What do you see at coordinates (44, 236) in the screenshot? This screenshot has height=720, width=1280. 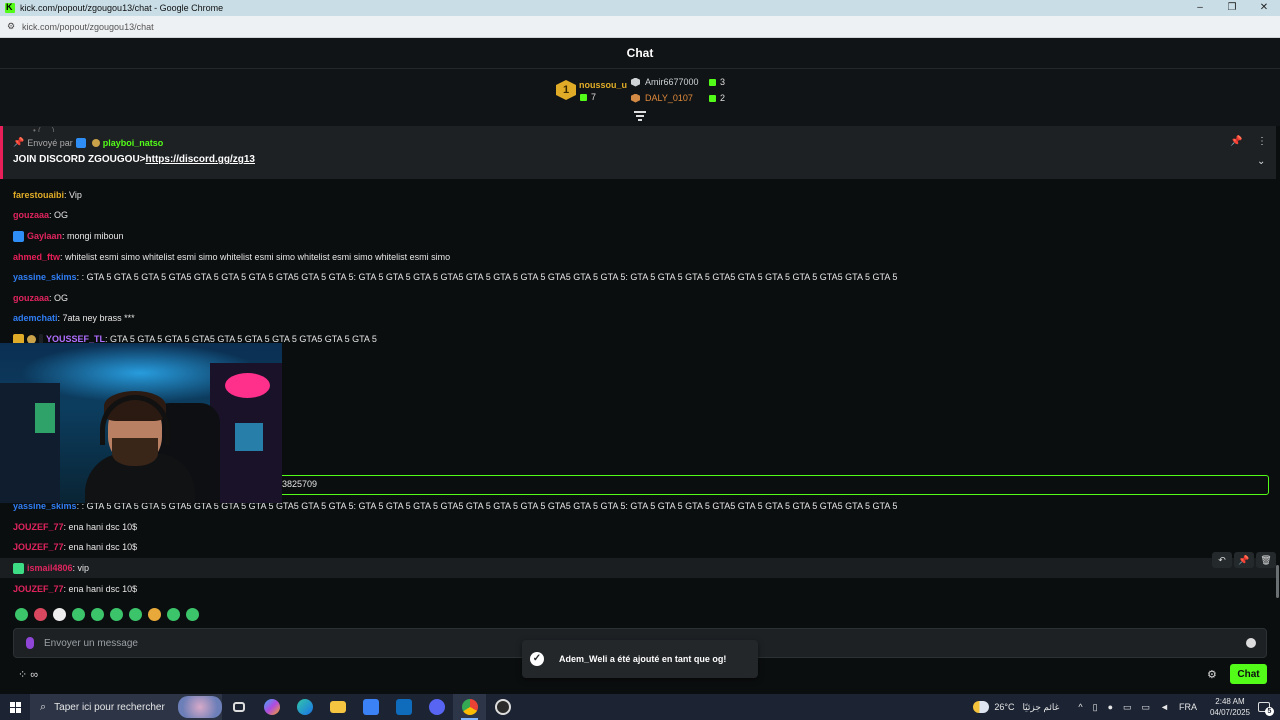 I see `message-username: Gaylaan` at bounding box center [44, 236].